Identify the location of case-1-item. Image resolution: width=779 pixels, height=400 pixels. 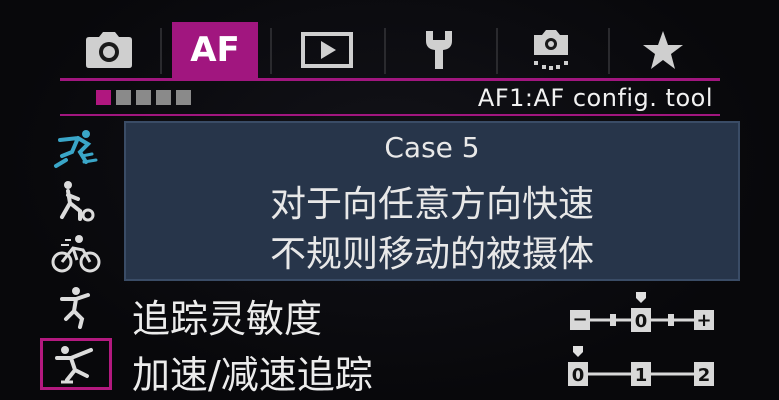
(76, 148).